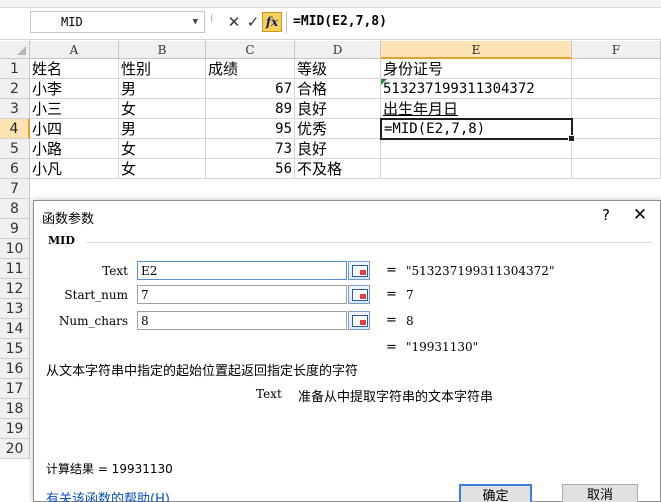 This screenshot has height=502, width=661. What do you see at coordinates (162, 50) in the screenshot?
I see `column-header-b: B` at bounding box center [162, 50].